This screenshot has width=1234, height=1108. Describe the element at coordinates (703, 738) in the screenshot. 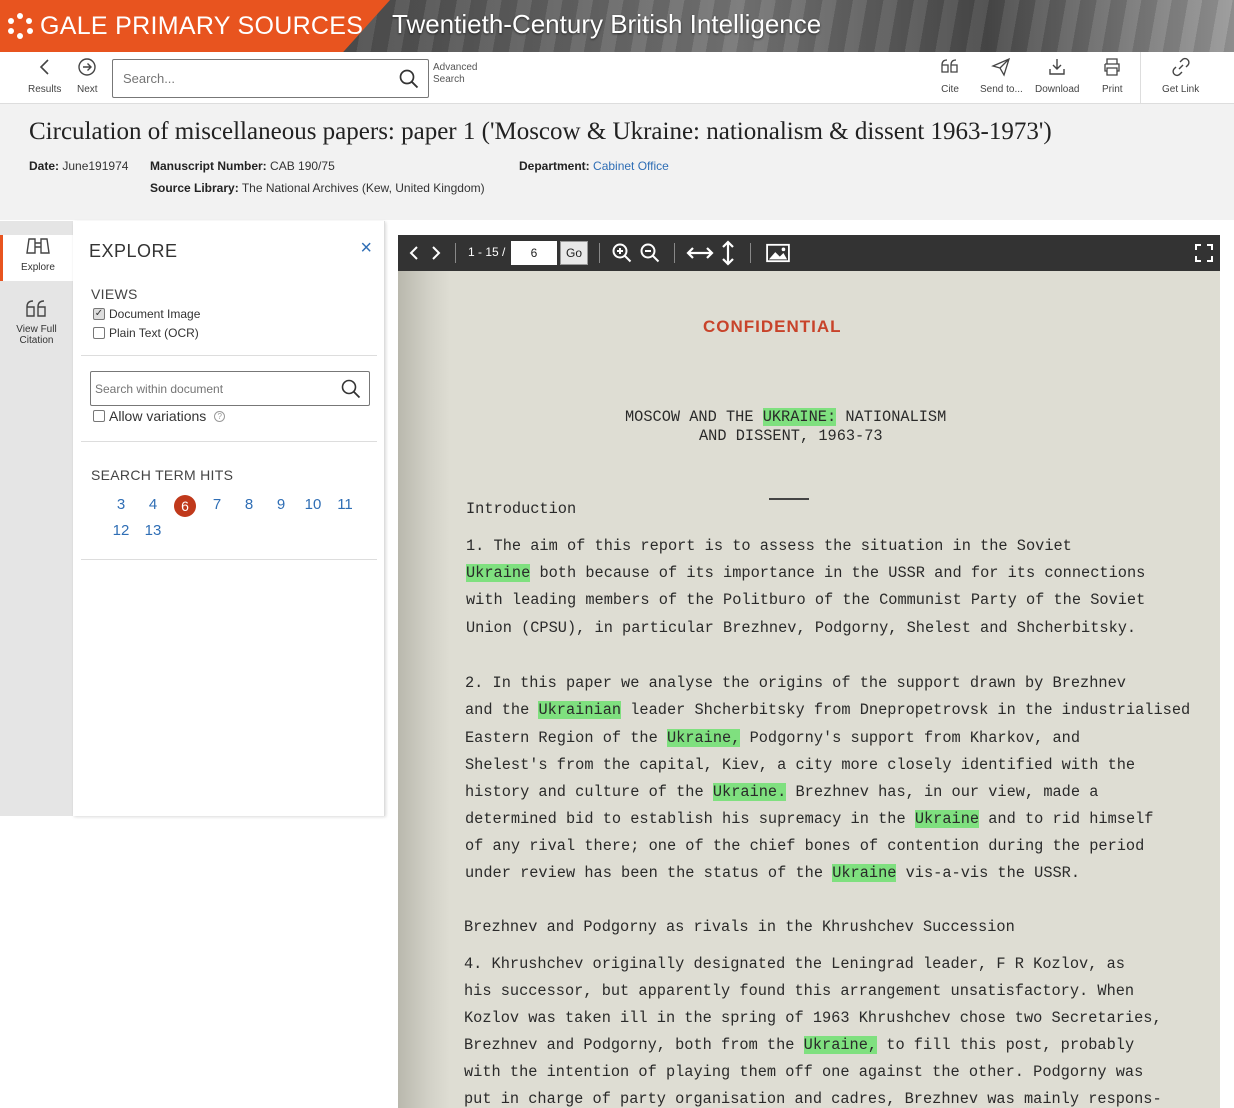

I see `search-hit-highlight: Ukraine,` at that location.